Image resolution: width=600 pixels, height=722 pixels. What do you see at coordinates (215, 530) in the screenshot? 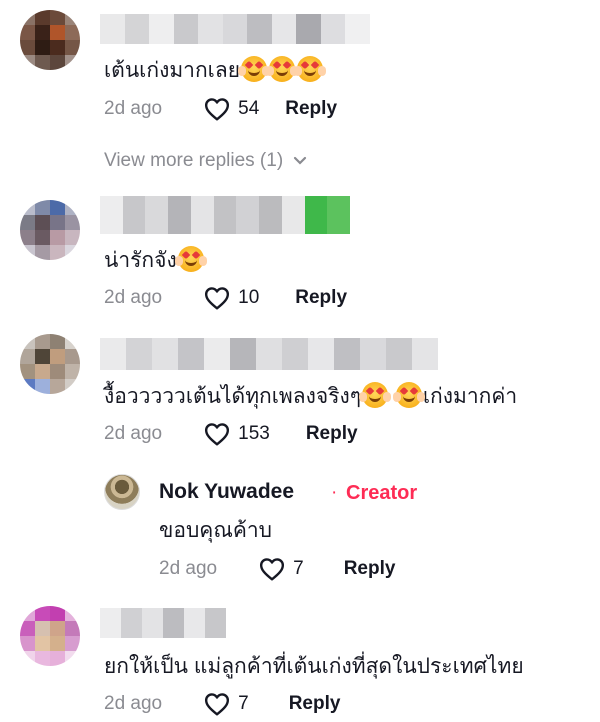
I see `reply-text: ขอบคุณค้าบ` at bounding box center [215, 530].